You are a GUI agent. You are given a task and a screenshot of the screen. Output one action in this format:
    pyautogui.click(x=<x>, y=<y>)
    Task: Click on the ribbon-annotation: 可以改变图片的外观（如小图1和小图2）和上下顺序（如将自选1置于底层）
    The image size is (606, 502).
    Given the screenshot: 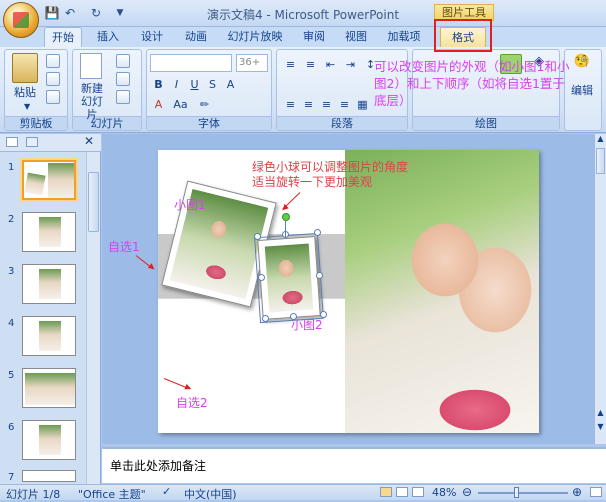 What is the action you would take?
    pyautogui.click(x=472, y=83)
    